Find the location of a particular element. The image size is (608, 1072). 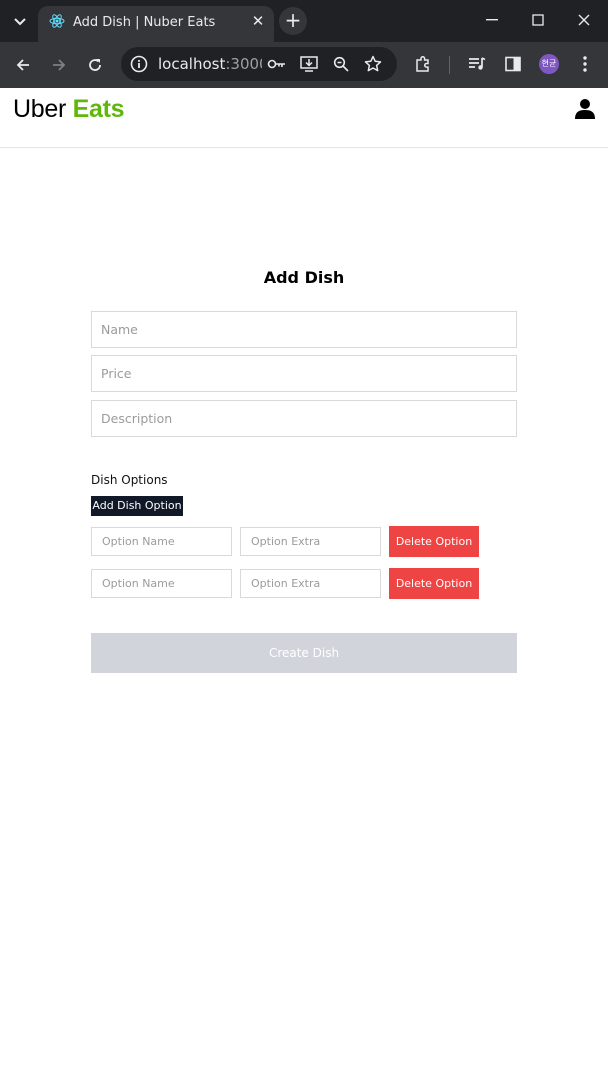

zoom-icon is located at coordinates (341, 64).